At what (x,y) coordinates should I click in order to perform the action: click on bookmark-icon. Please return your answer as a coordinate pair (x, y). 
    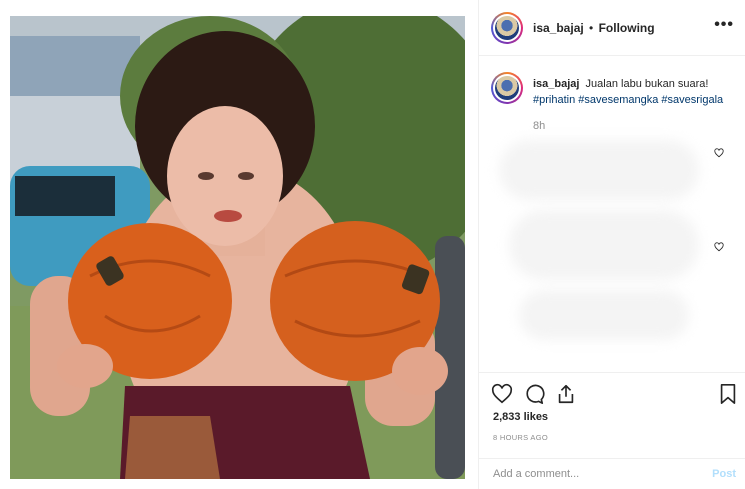
    Looking at the image, I should click on (728, 394).